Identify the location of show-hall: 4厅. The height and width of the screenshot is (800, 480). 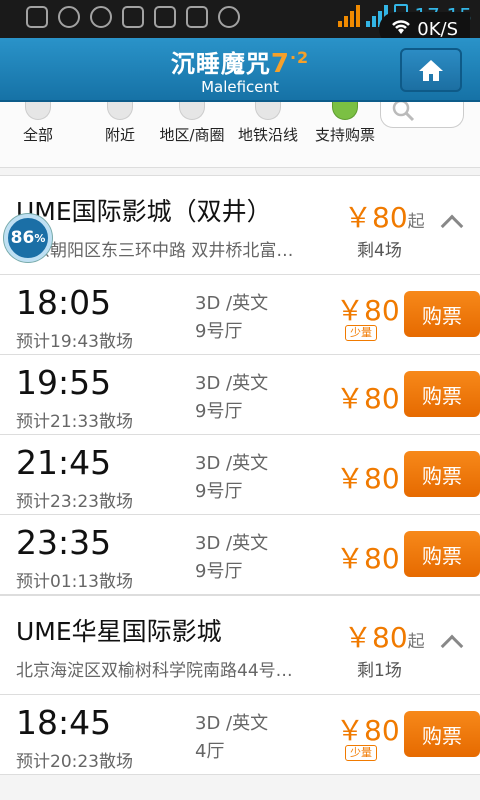
(210, 751).